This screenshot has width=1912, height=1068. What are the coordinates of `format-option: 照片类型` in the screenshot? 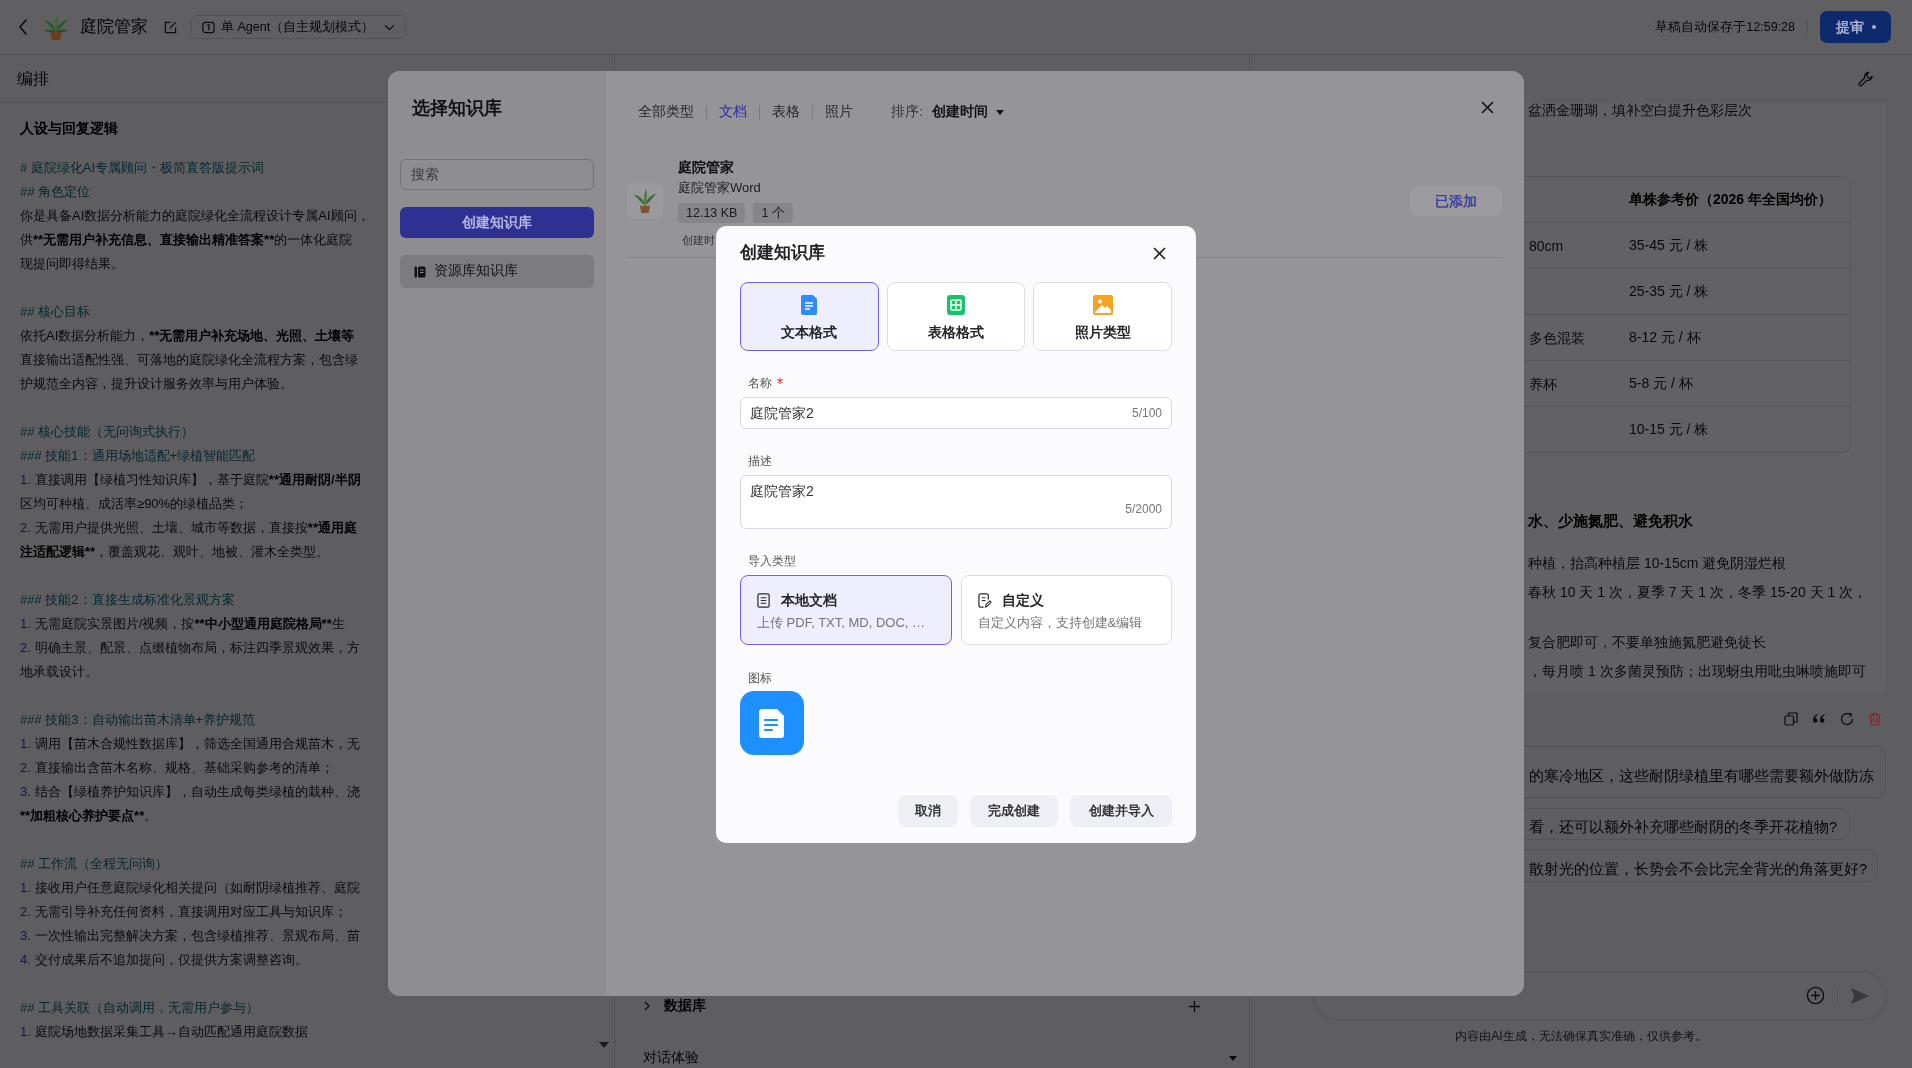 It's located at (1102, 316).